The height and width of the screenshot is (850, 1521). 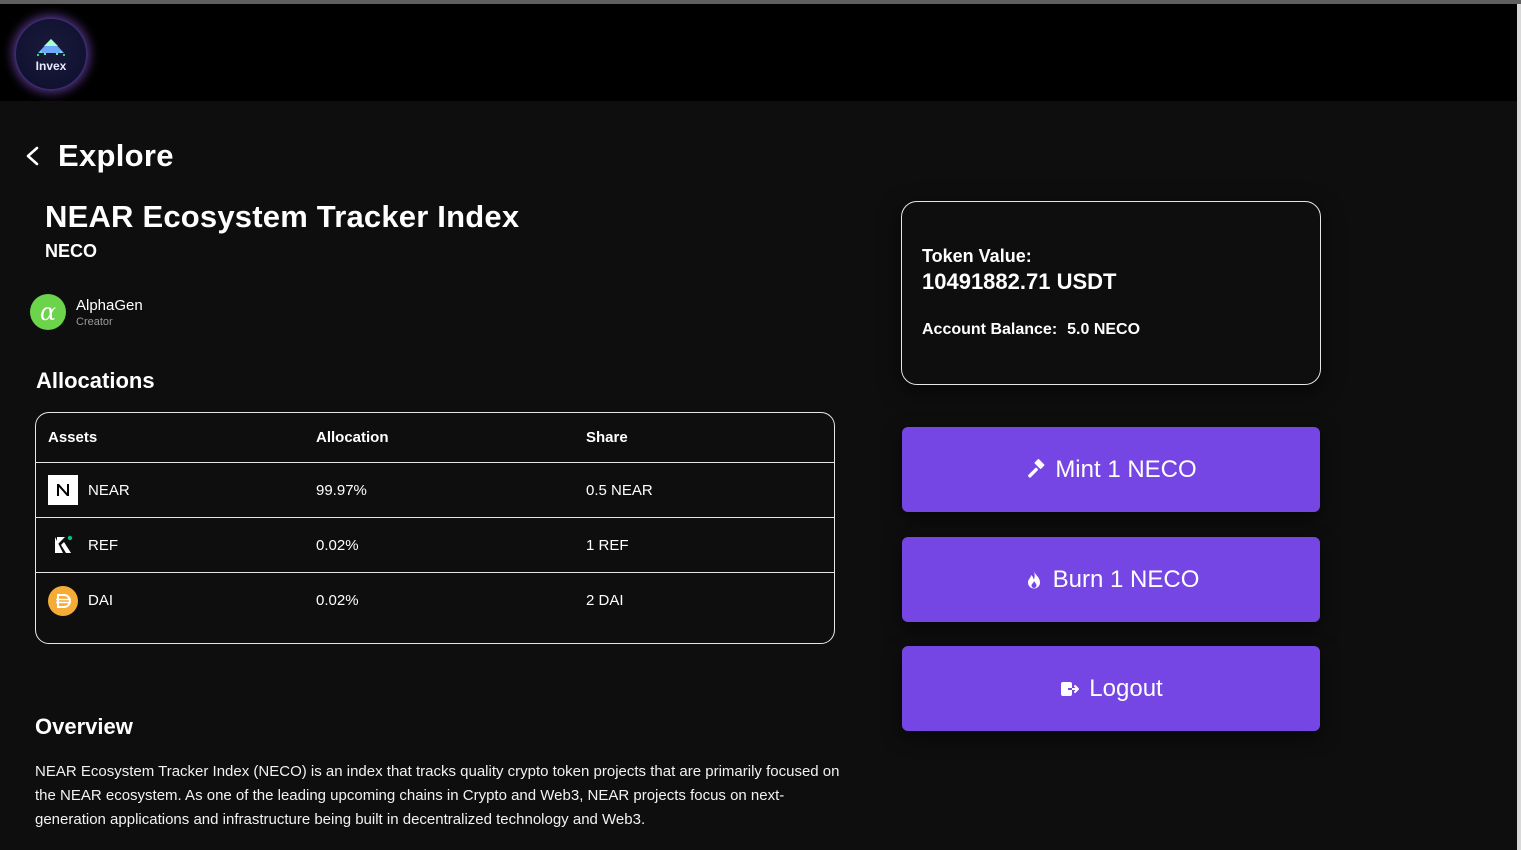 What do you see at coordinates (51, 66) in the screenshot?
I see `logo-text: Invex` at bounding box center [51, 66].